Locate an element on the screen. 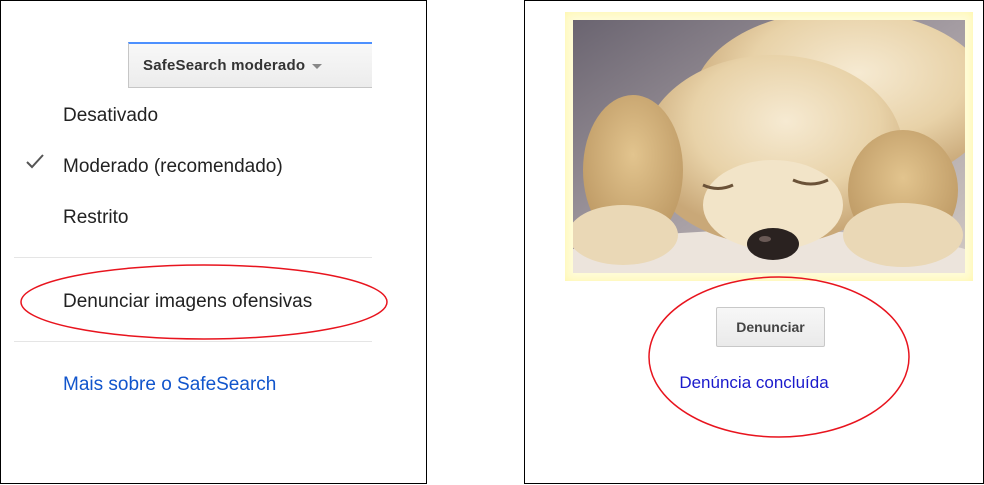  safesearch-button: SafeSearch moderado is located at coordinates (250, 65).